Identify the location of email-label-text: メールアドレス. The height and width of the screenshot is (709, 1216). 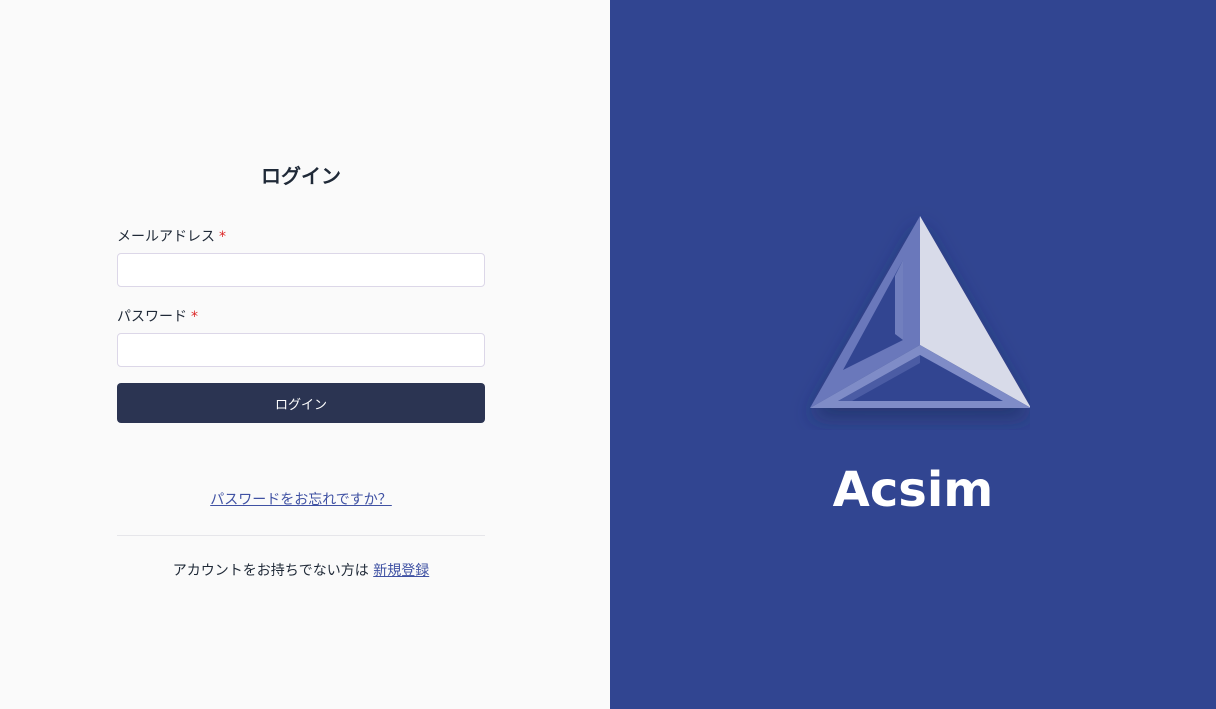
(166, 237).